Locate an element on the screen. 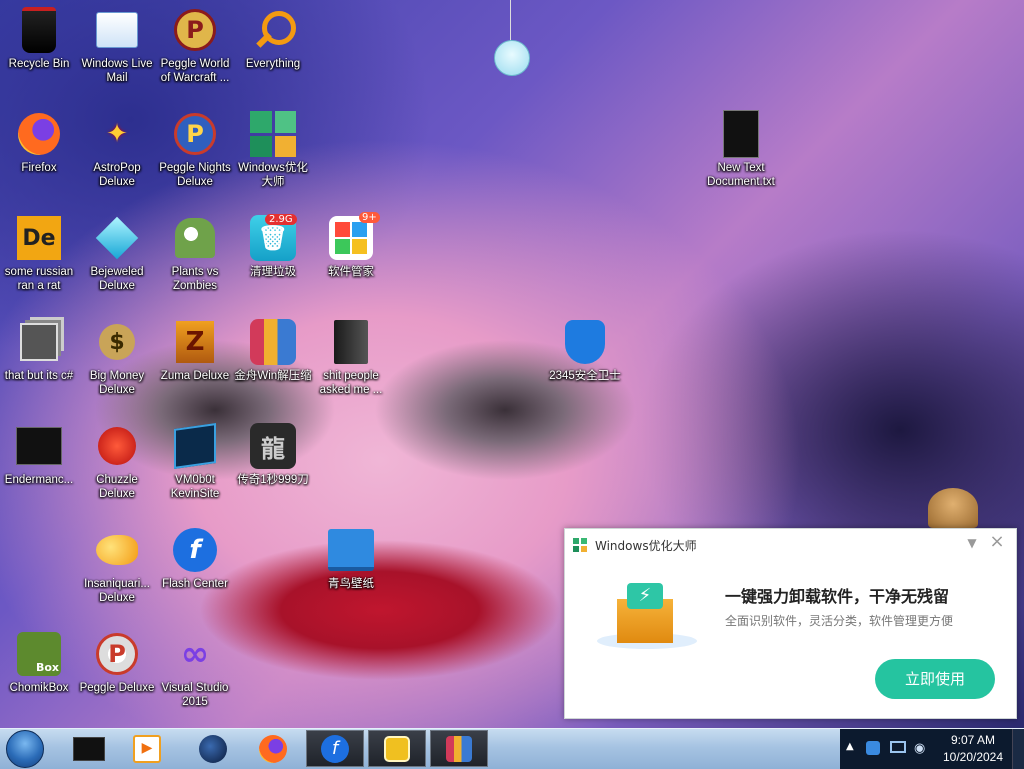  icon-label: some russian ran a rat is located at coordinates (39, 279).